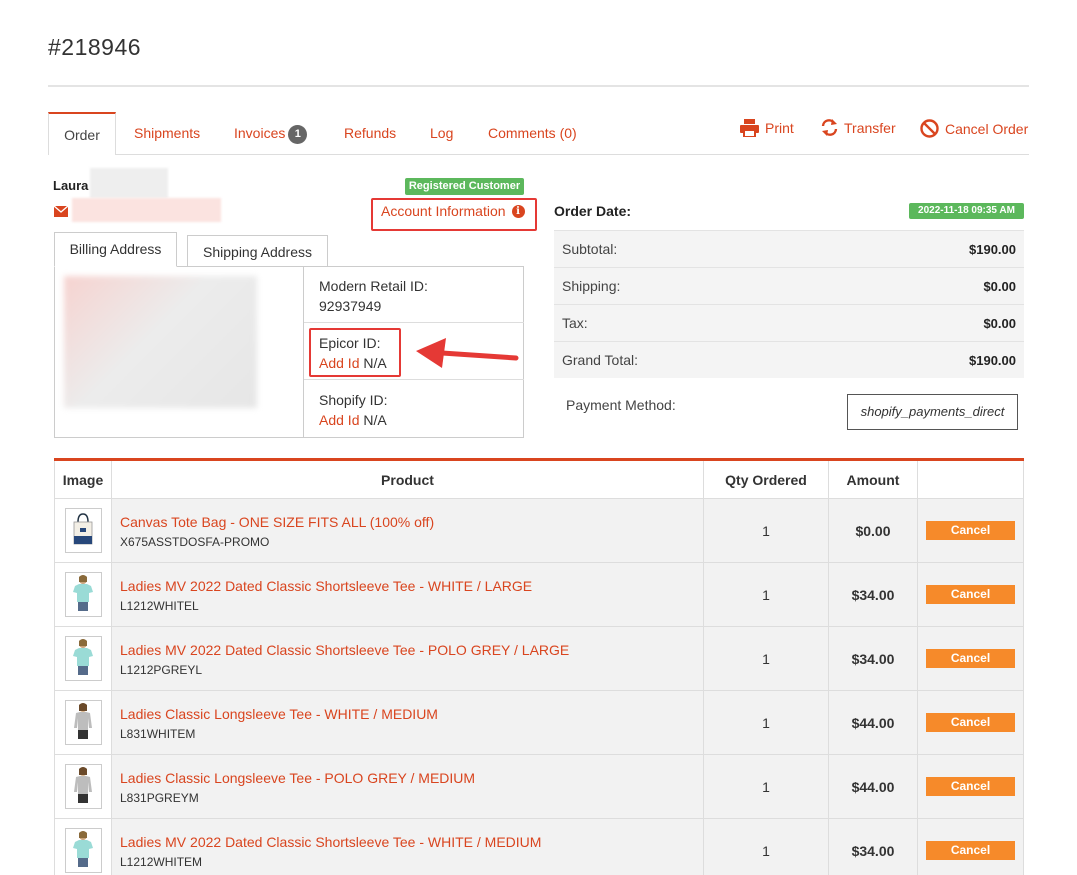  Describe the element at coordinates (298, 134) in the screenshot. I see `invoice-count-badge: 1` at that location.